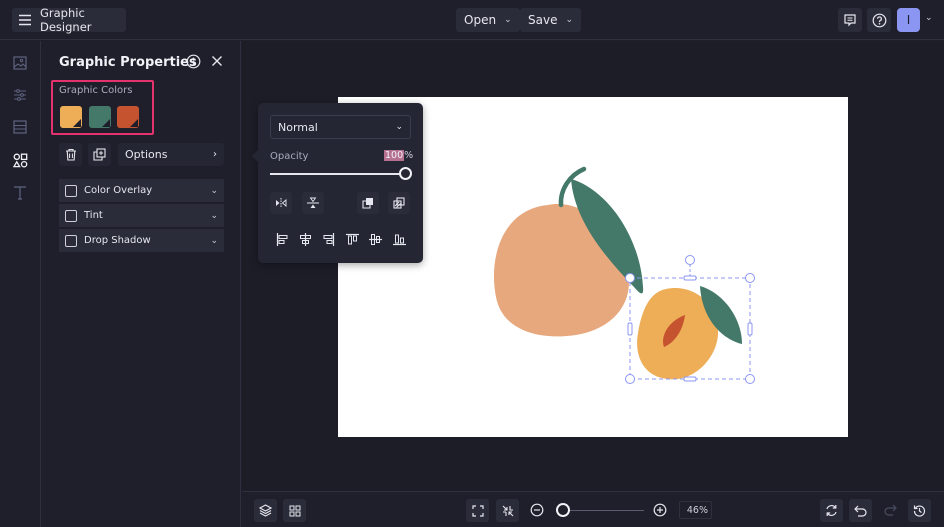  Describe the element at coordinates (20, 63) in the screenshot. I see `rail-item-image` at that location.